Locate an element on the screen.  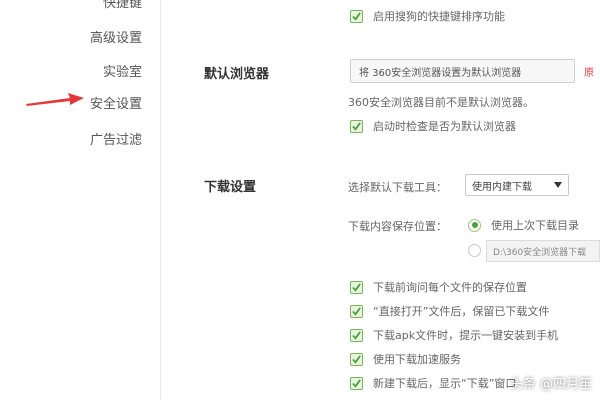
sidebar-item-adblock: 广告过滤 is located at coordinates (116, 138).